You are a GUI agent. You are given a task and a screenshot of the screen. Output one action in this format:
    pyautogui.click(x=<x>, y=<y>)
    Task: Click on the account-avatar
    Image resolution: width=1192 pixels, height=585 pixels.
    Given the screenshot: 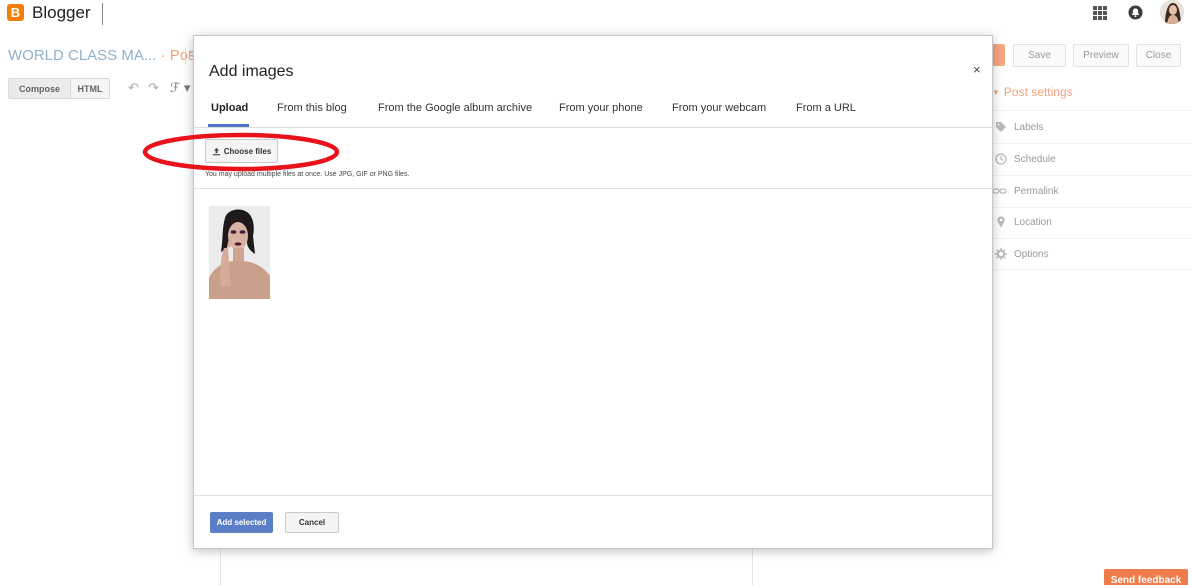 What is the action you would take?
    pyautogui.click(x=1172, y=12)
    